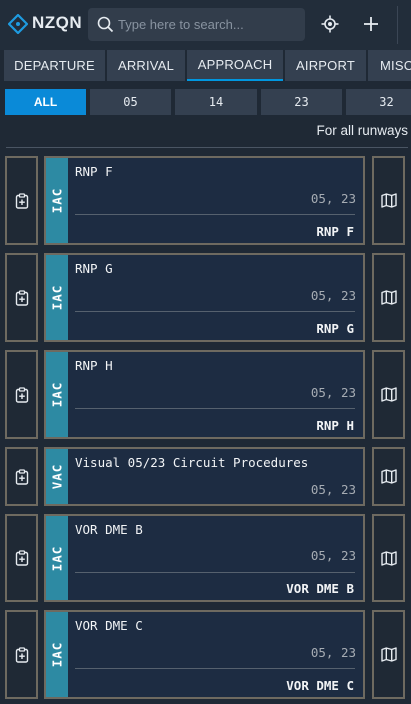 This screenshot has height=704, width=411. What do you see at coordinates (335, 425) in the screenshot?
I see `chart-ident: RNP H` at bounding box center [335, 425].